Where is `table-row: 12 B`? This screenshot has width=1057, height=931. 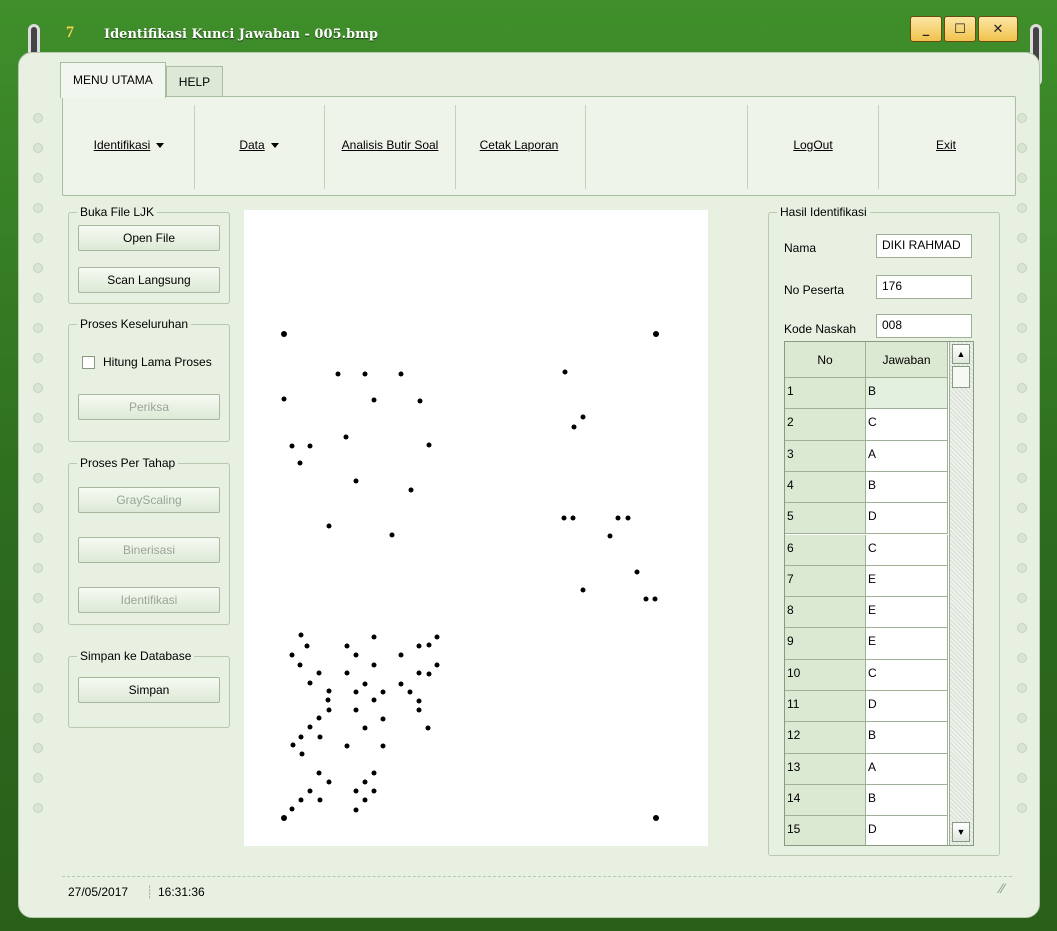
table-row: 12 B is located at coordinates (866, 738).